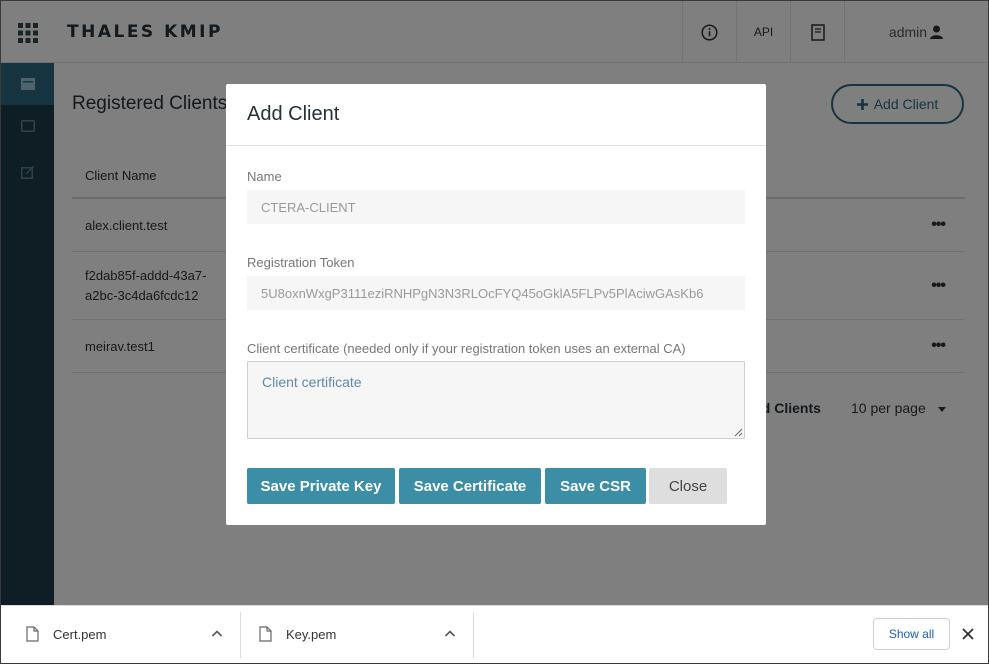 The width and height of the screenshot is (989, 664). Describe the element at coordinates (688, 486) in the screenshot. I see `close-button: Close` at that location.